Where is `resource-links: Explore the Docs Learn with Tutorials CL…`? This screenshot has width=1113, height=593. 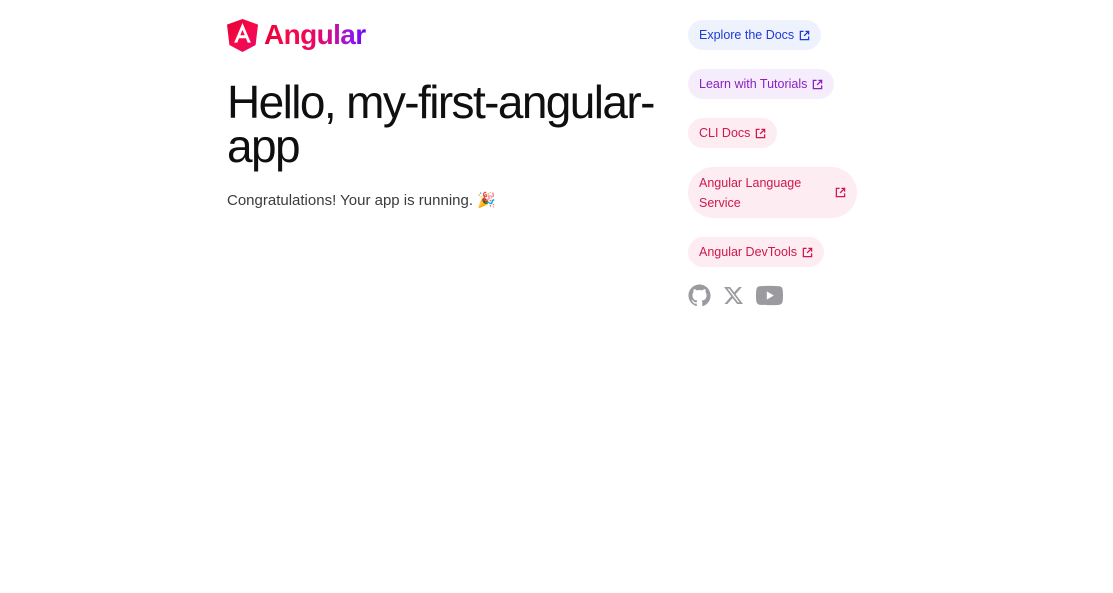 resource-links: Explore the Docs Learn with Tutorials CL… is located at coordinates (788, 163).